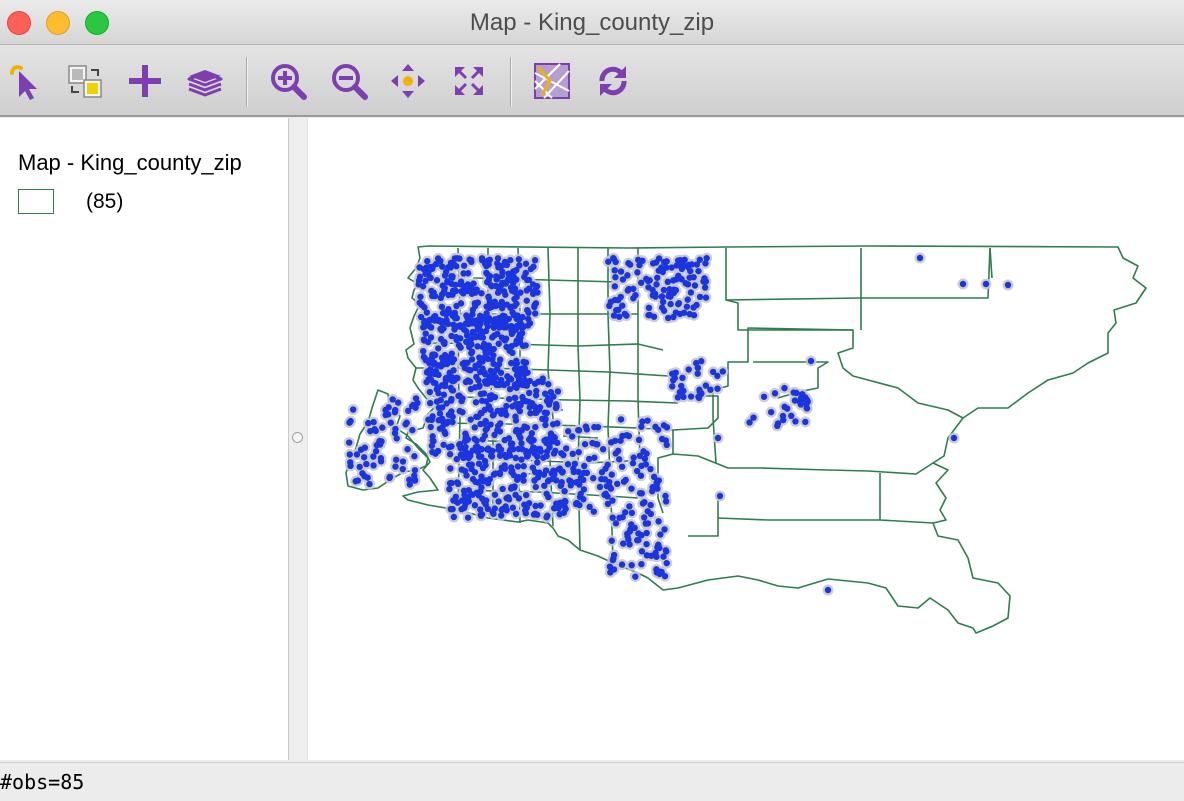 This screenshot has height=801, width=1184. I want to click on plus-icon, so click(145, 81).